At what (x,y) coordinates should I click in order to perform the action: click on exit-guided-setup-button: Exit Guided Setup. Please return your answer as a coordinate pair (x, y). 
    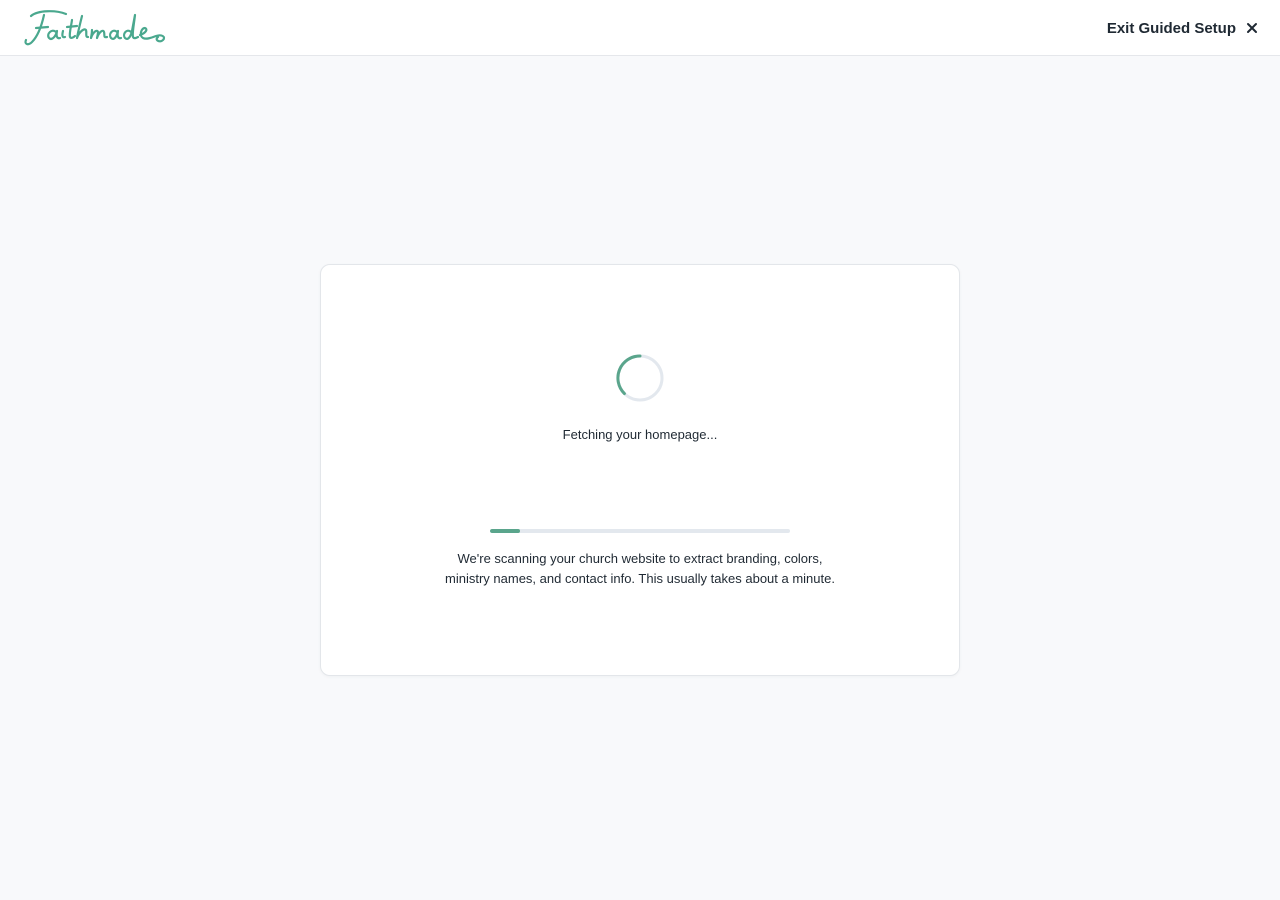
    Looking at the image, I should click on (1182, 28).